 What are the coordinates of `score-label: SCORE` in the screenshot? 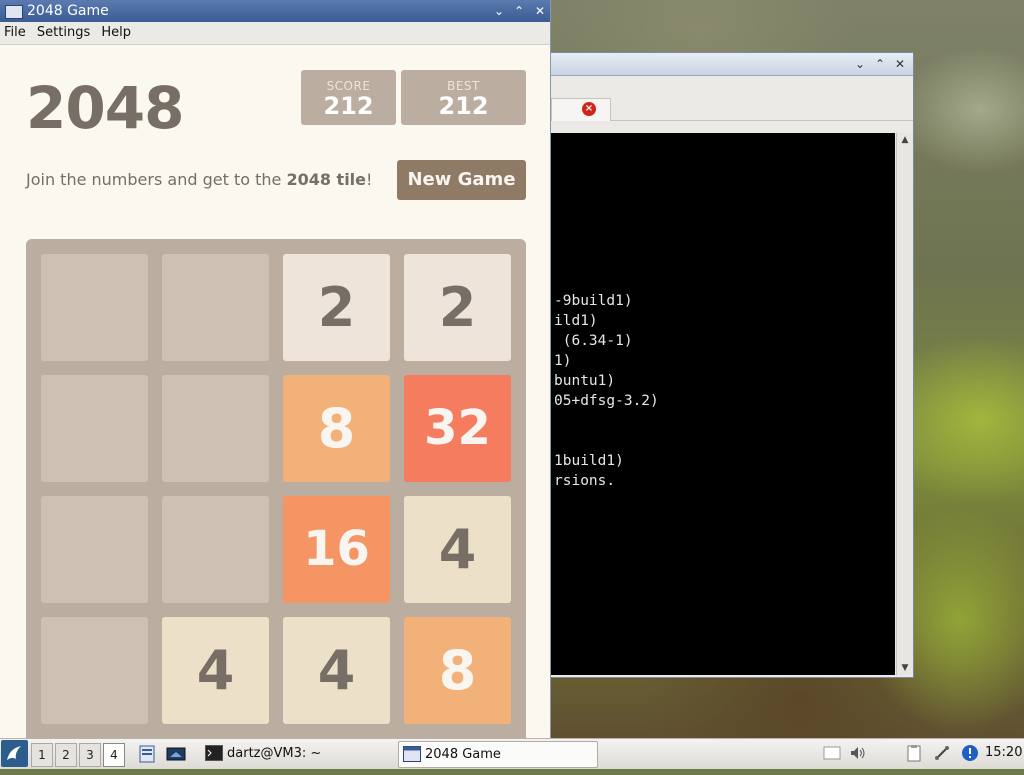 It's located at (348, 86).